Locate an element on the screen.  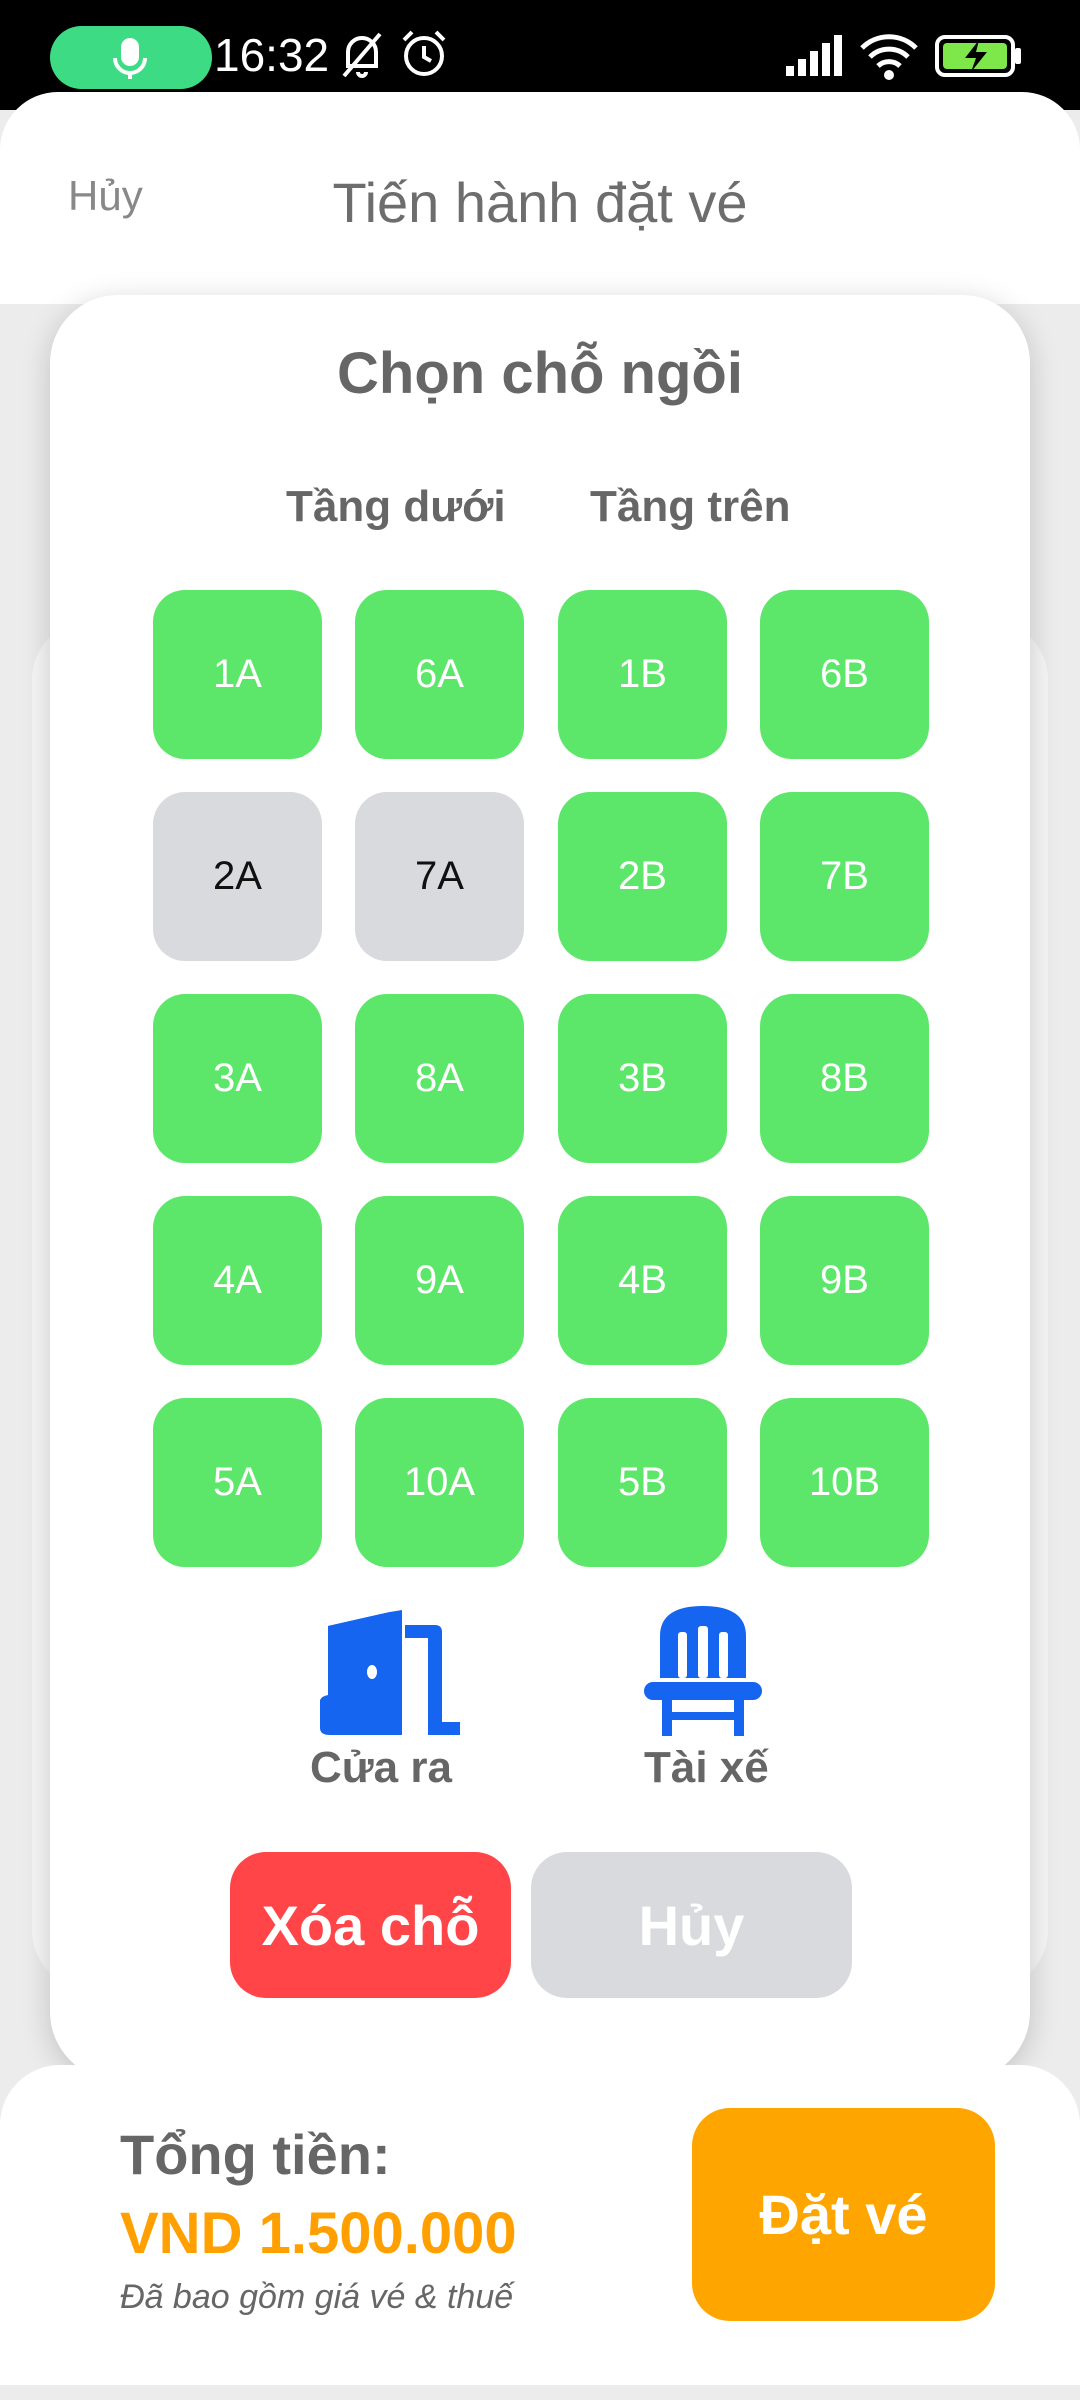
deck-upper-label: Tầng trên is located at coordinates (690, 506).